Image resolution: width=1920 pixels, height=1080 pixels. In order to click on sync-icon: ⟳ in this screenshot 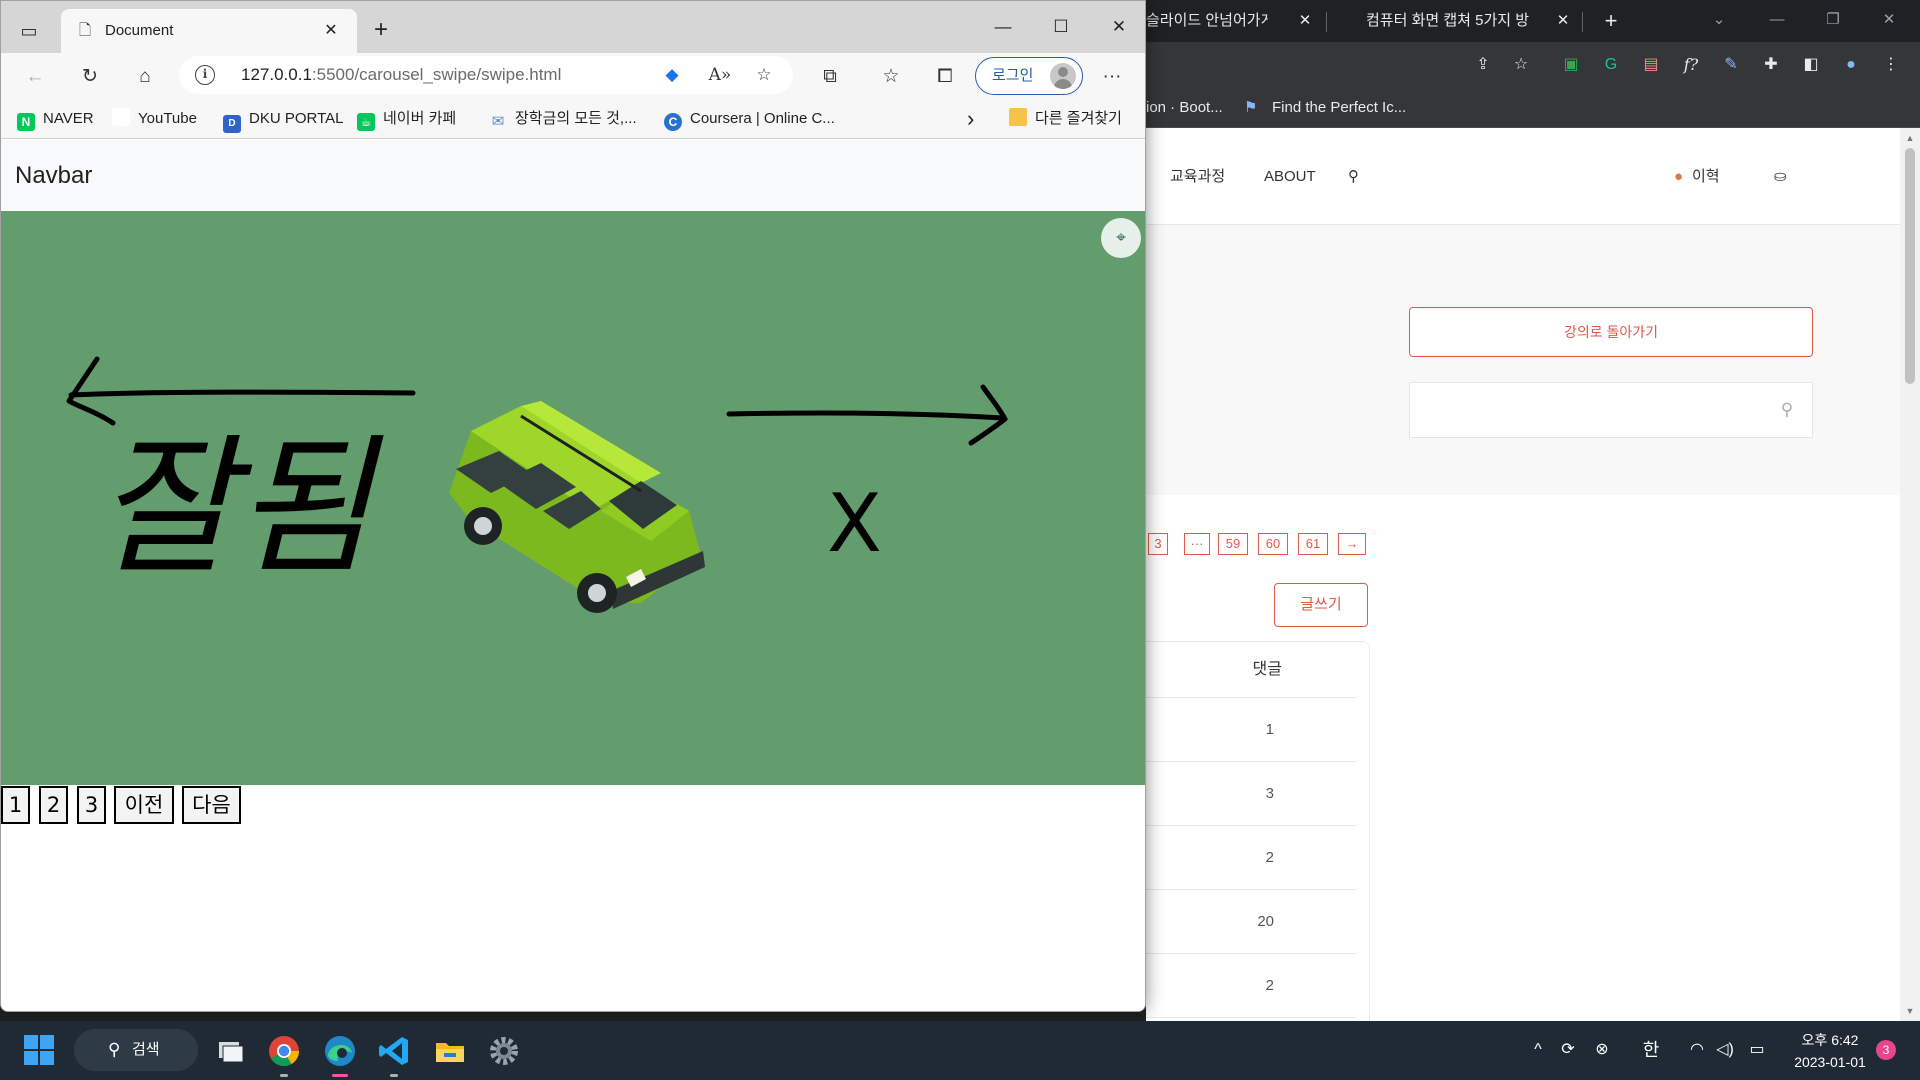, I will do `click(1568, 1050)`.